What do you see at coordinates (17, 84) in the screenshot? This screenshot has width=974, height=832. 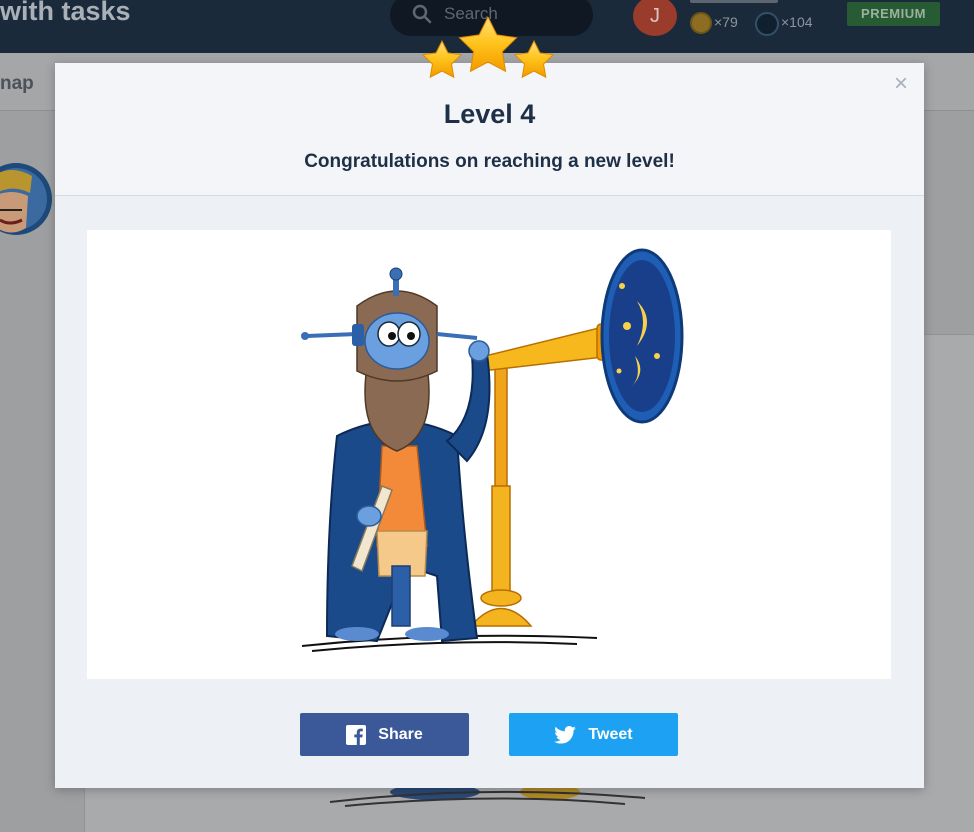 I see `tab-map: nap` at bounding box center [17, 84].